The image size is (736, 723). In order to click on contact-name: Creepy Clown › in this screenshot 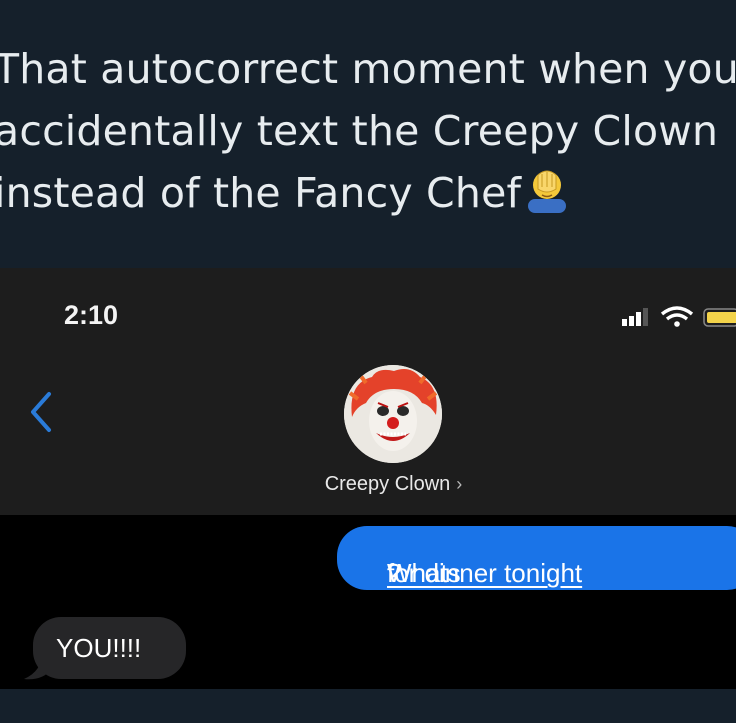, I will do `click(368, 484)`.